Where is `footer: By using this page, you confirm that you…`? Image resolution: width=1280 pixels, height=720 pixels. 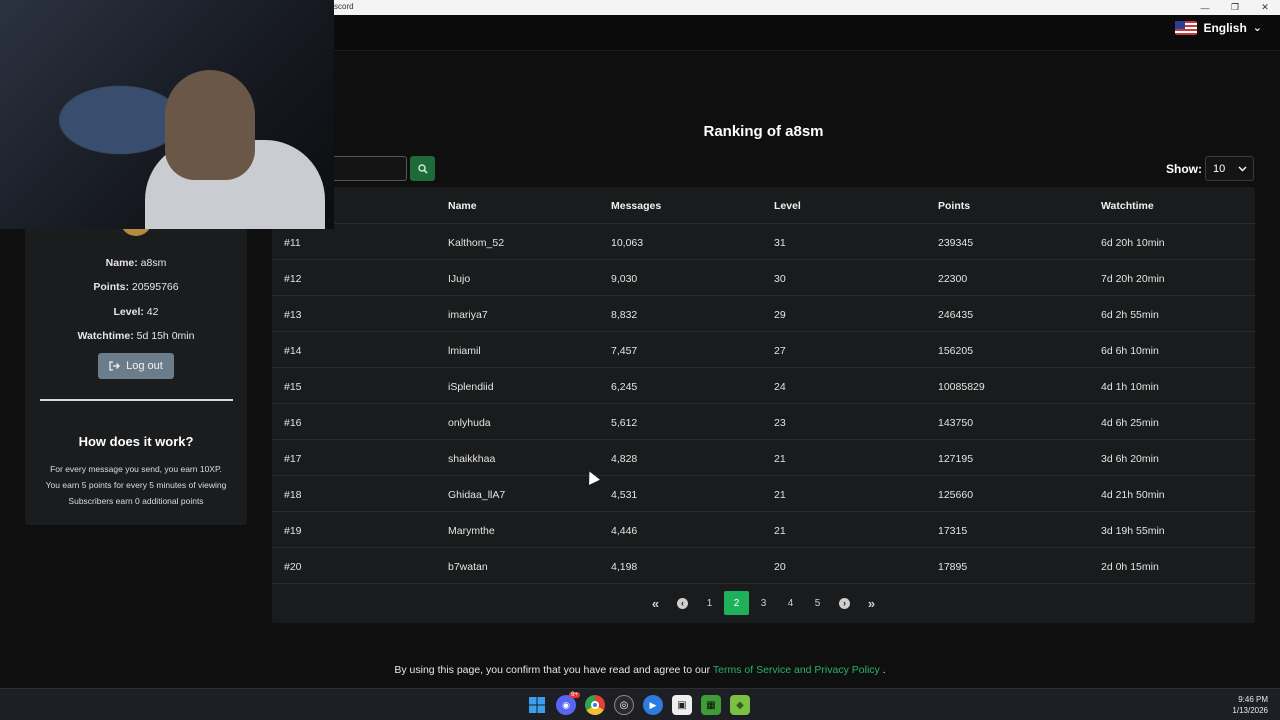
footer: By using this page, you confirm that you… is located at coordinates (640, 670).